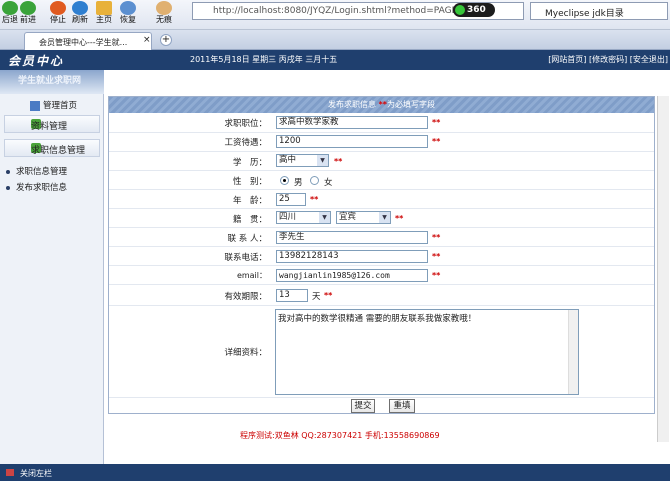  What do you see at coordinates (147, 40) in the screenshot?
I see `tab-close-icon: ×` at bounding box center [147, 40].